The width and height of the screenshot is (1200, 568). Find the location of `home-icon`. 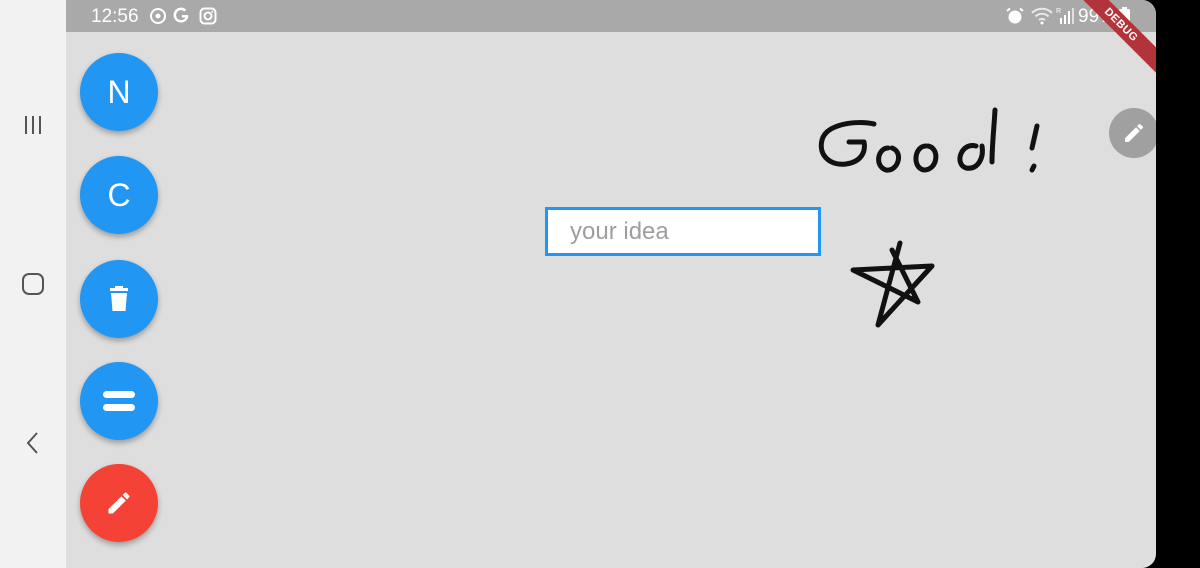

home-icon is located at coordinates (33, 284).